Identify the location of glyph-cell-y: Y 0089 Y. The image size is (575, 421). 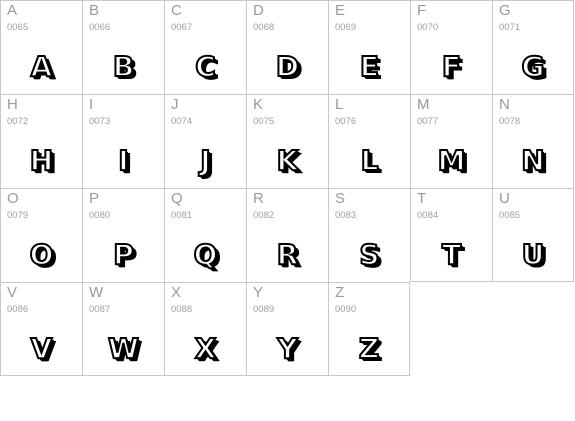
(287, 329).